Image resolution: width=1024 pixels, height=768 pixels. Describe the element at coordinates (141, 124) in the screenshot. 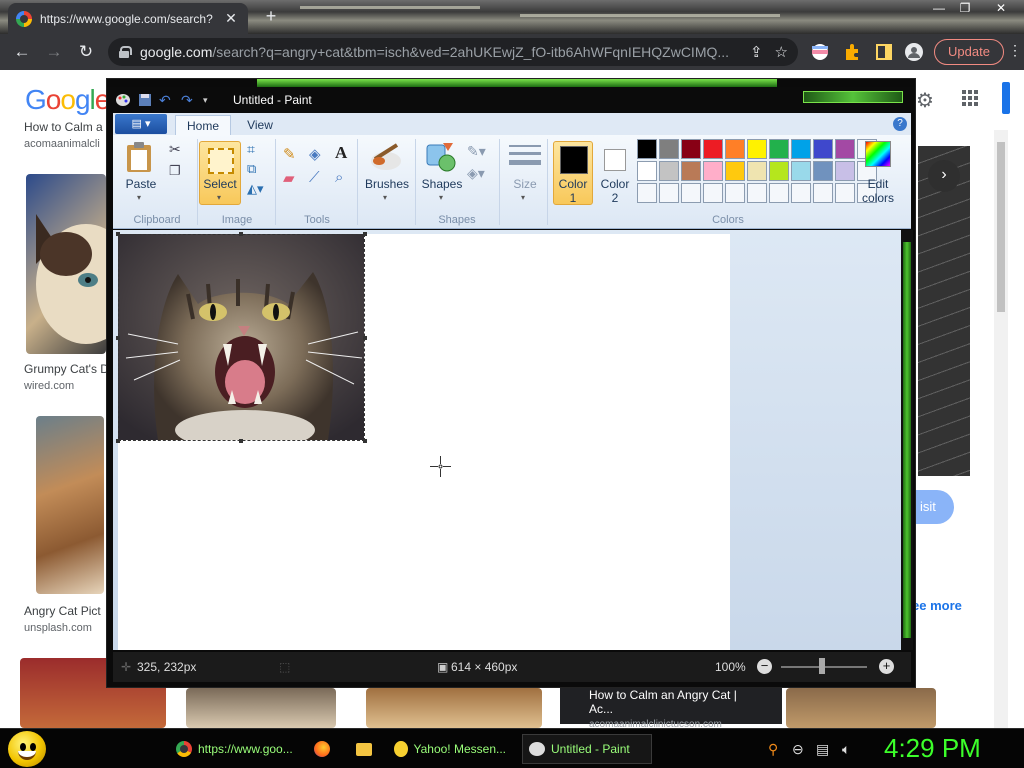

I see `file-menu-button: ▤ ▾` at that location.